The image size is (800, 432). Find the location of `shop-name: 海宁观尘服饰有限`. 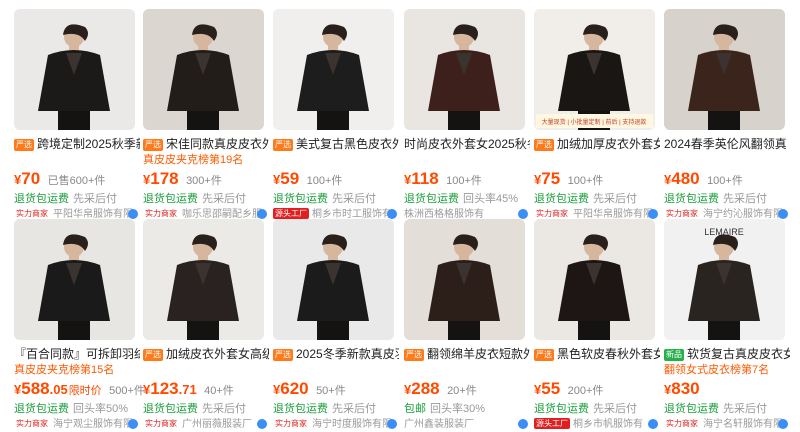

shop-name: 海宁观尘服饰有限 is located at coordinates (93, 424).